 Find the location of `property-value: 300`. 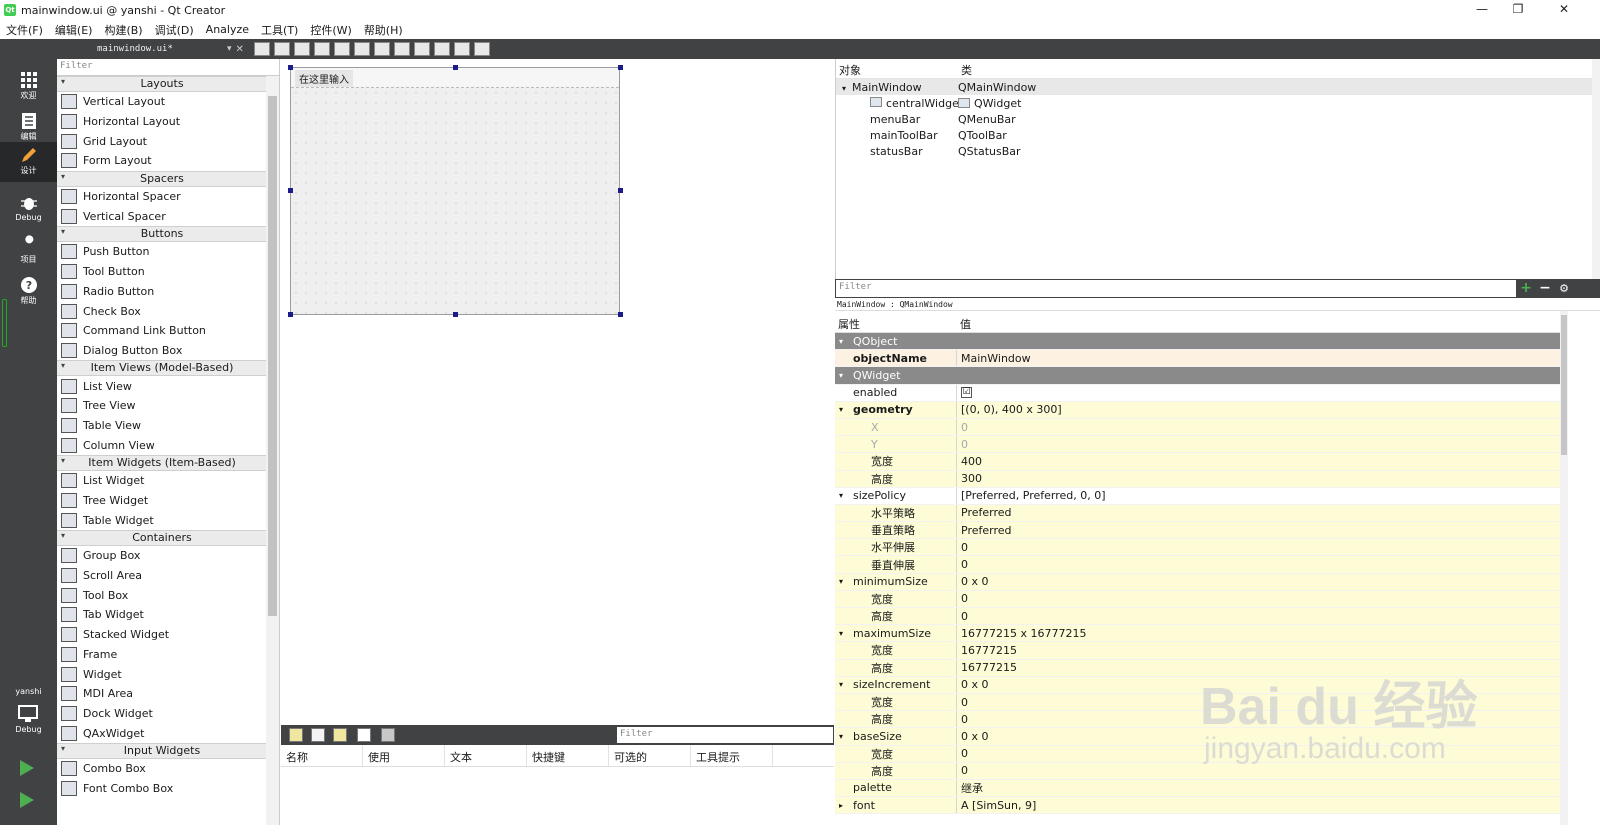

property-value: 300 is located at coordinates (971, 478).